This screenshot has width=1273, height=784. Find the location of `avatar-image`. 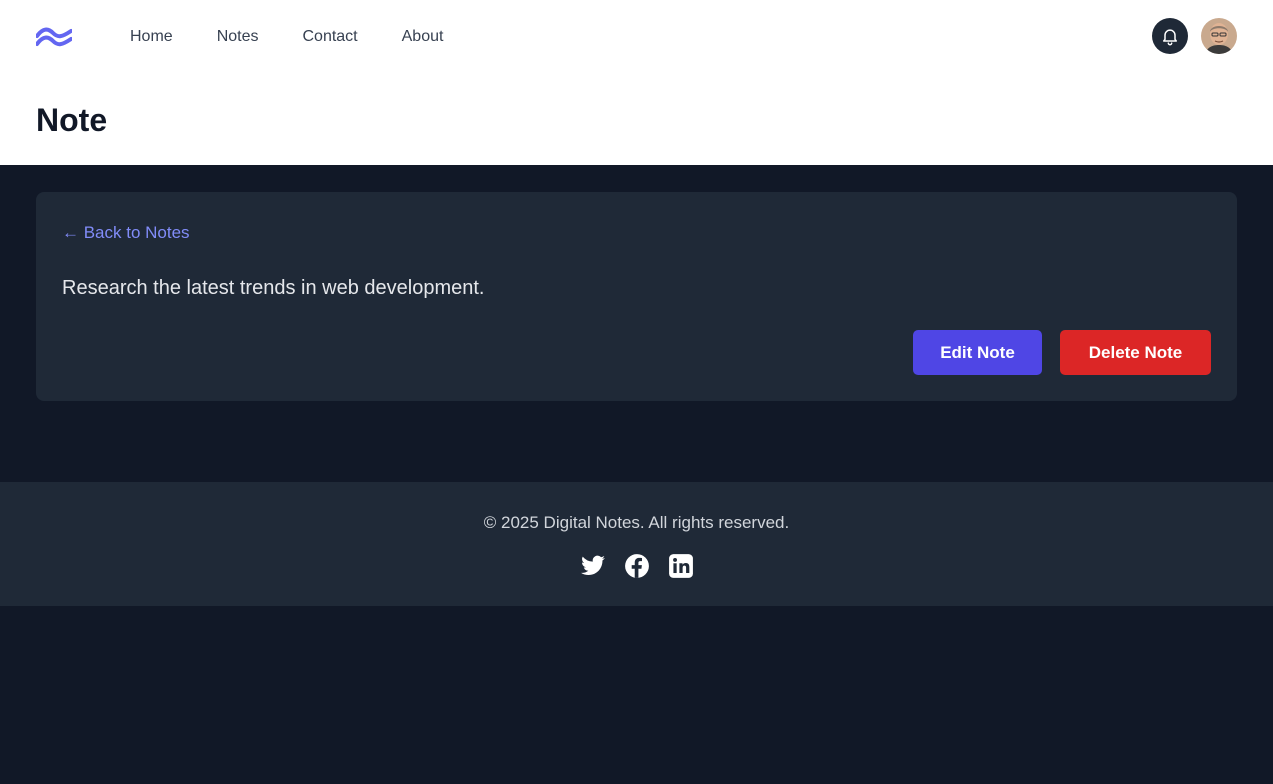

avatar-image is located at coordinates (1219, 36).